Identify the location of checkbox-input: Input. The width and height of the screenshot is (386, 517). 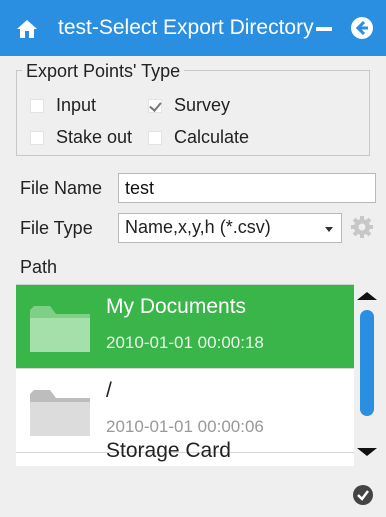
(63, 105).